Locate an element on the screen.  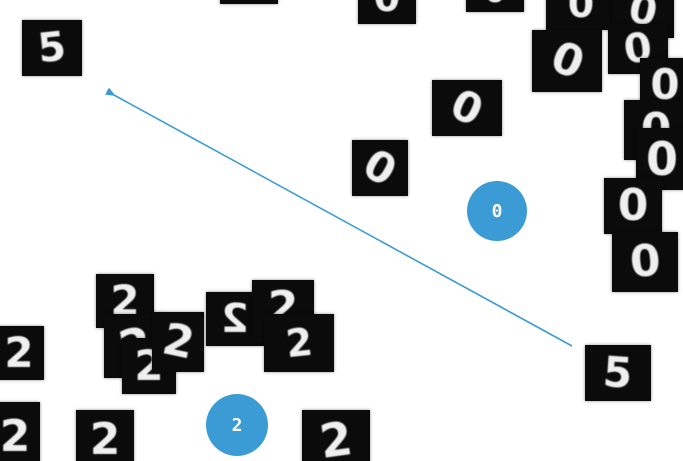
digit-5-sample-source: 5 is located at coordinates (52, 48).